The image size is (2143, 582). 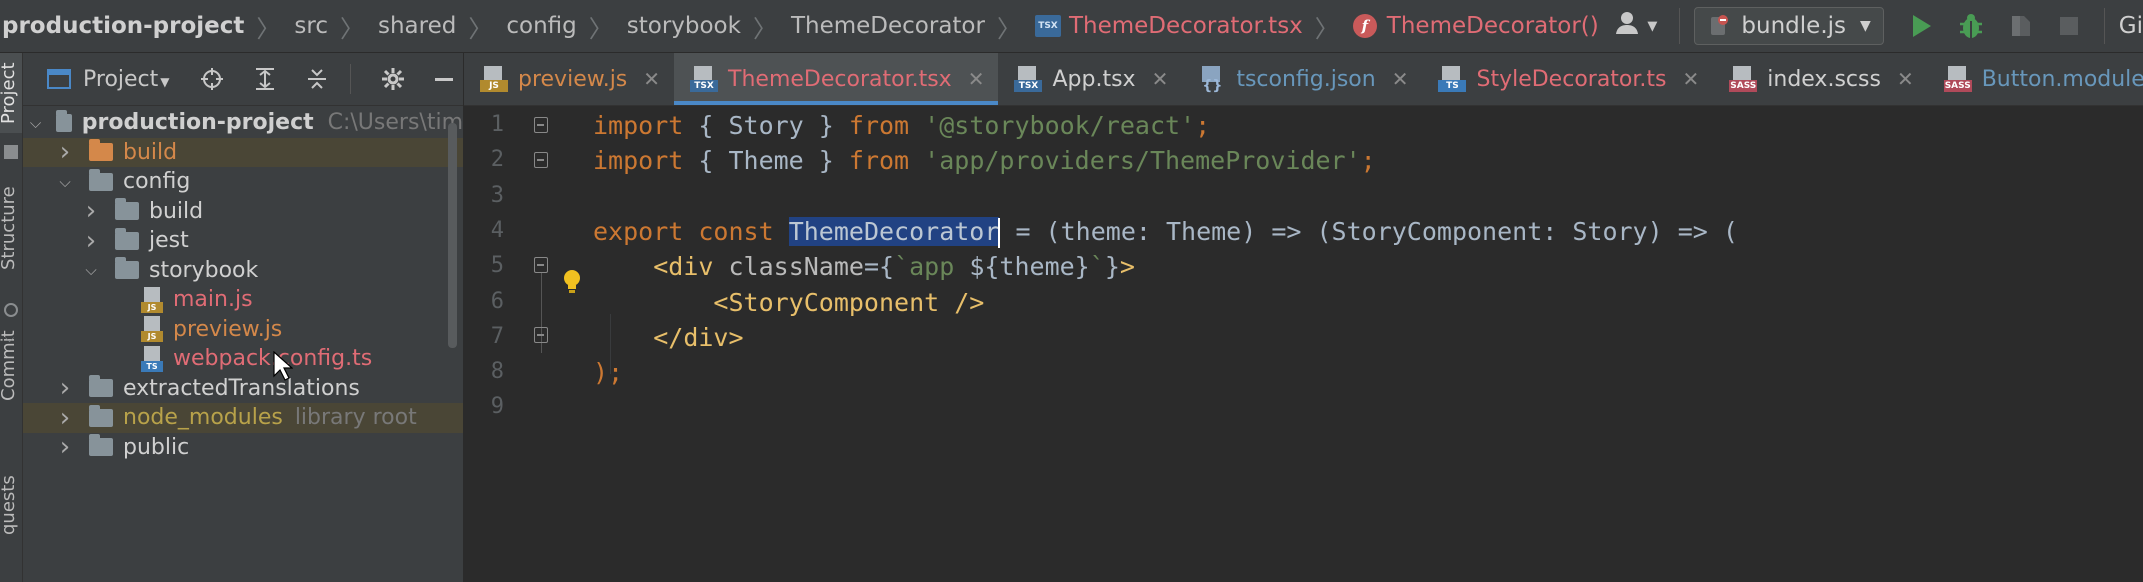 I want to click on lightbulb-icon, so click(x=572, y=284).